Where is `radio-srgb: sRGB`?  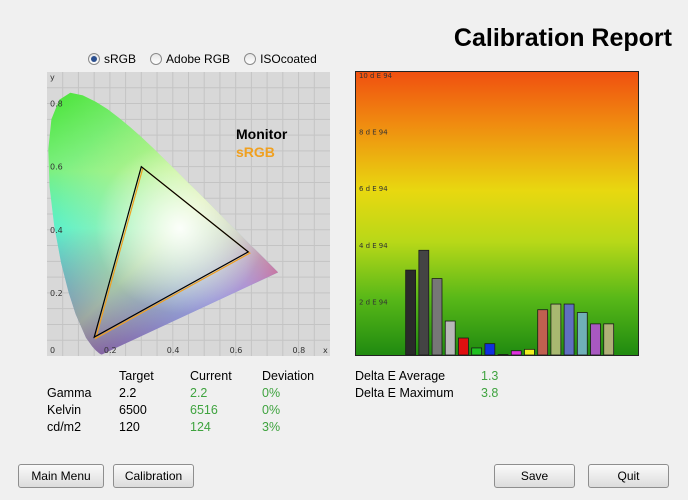 radio-srgb: sRGB is located at coordinates (112, 59).